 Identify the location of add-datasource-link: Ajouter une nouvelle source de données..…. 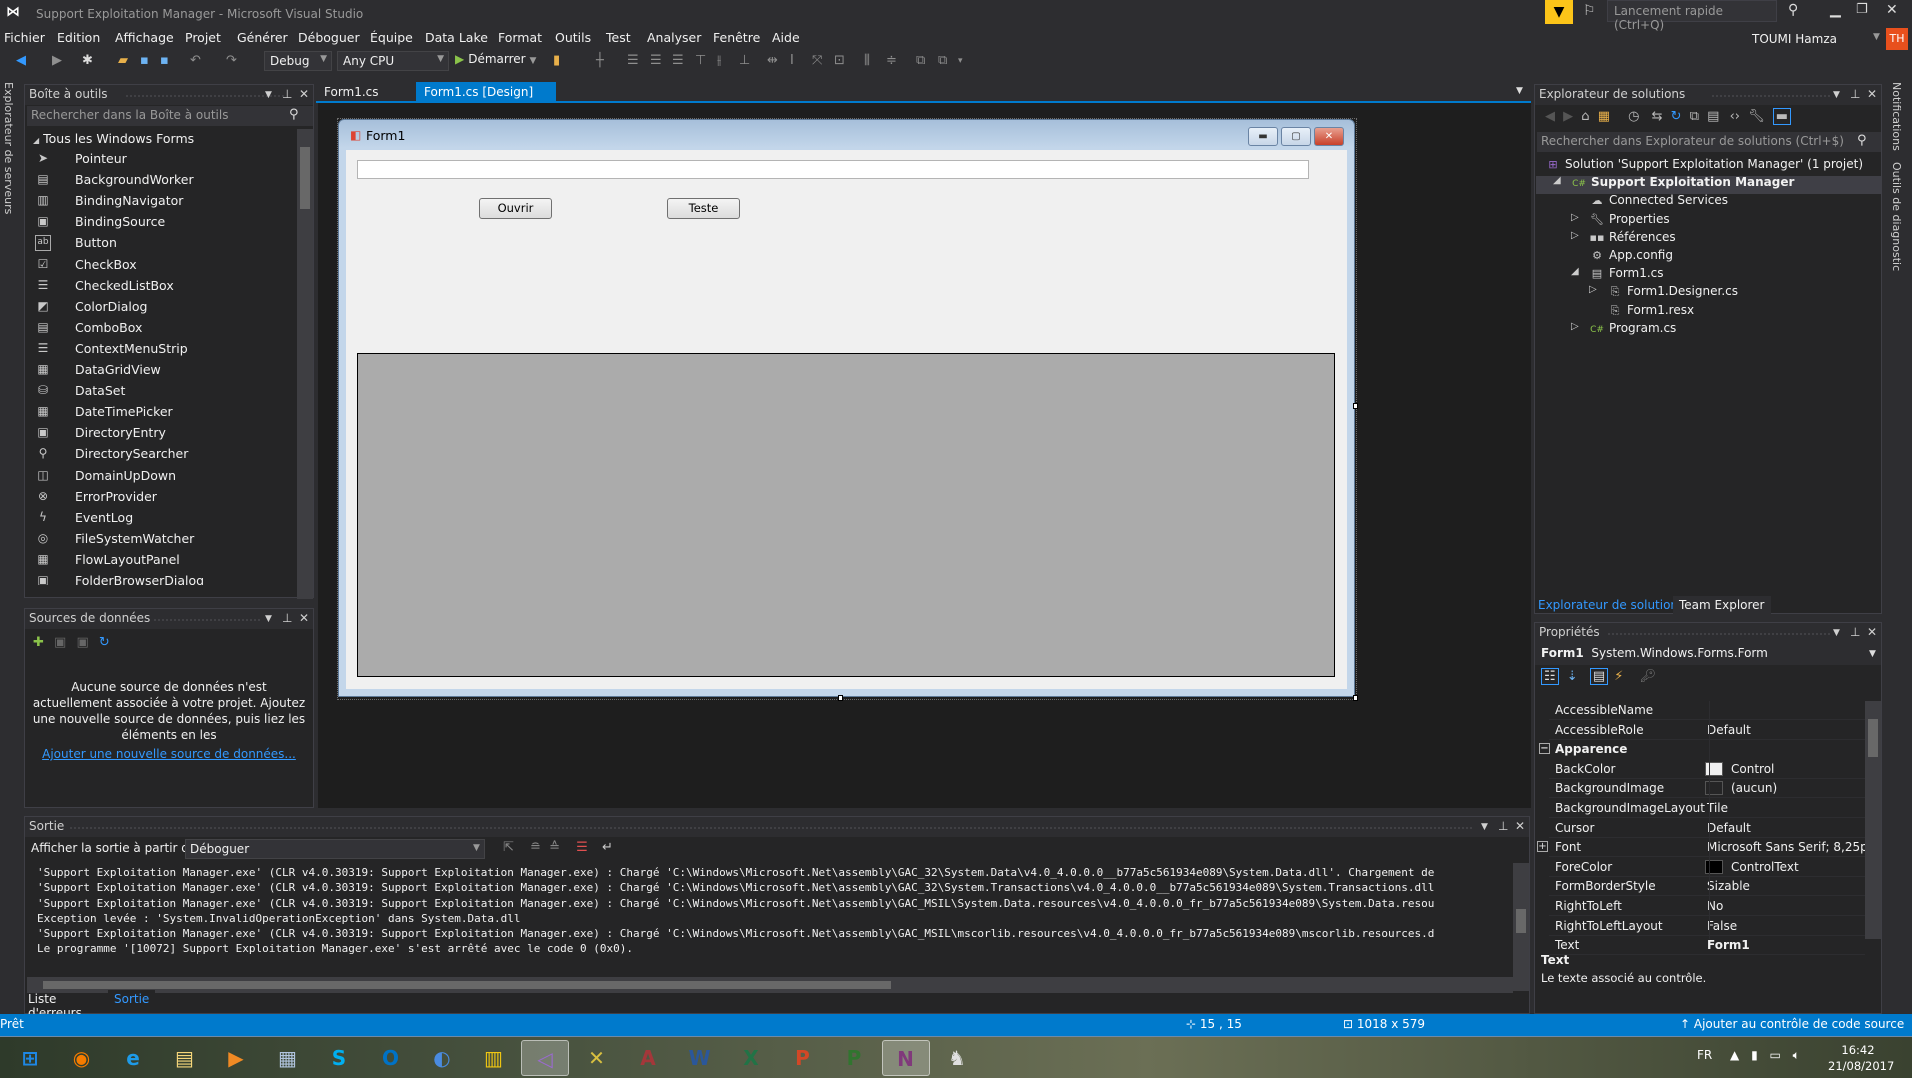
(169, 754).